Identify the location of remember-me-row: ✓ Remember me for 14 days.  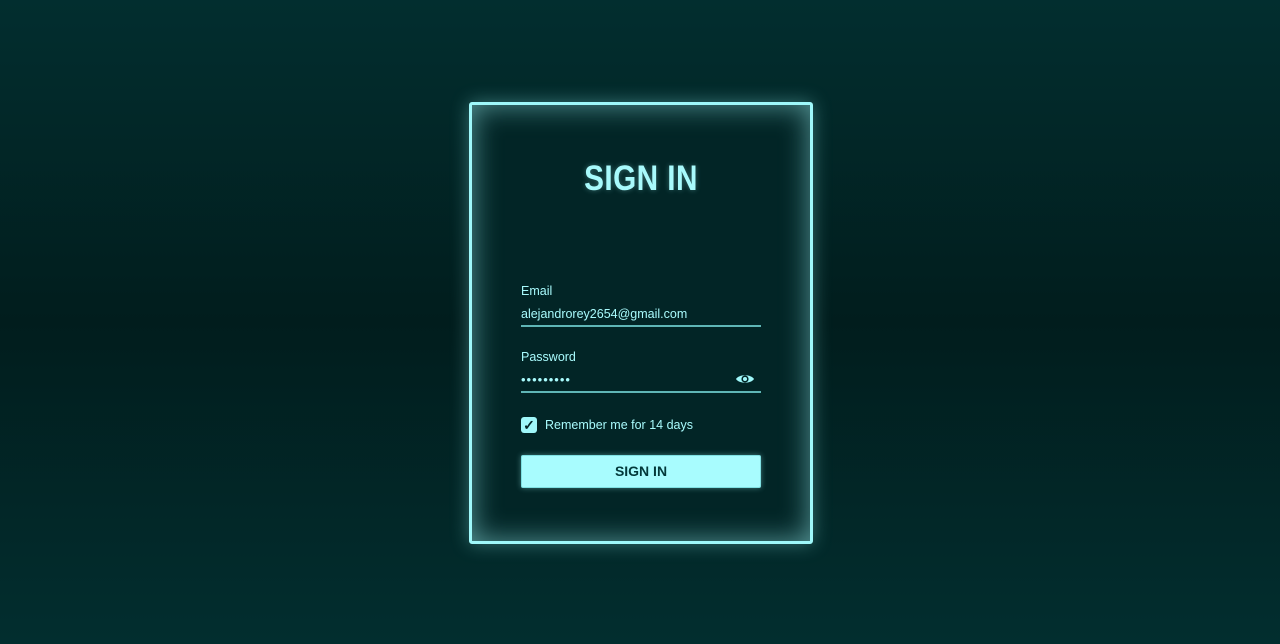
(607, 425).